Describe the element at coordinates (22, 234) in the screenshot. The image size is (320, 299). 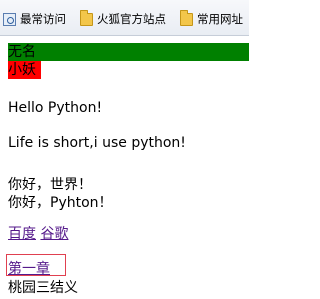
I see `baidu-link: 百度` at that location.